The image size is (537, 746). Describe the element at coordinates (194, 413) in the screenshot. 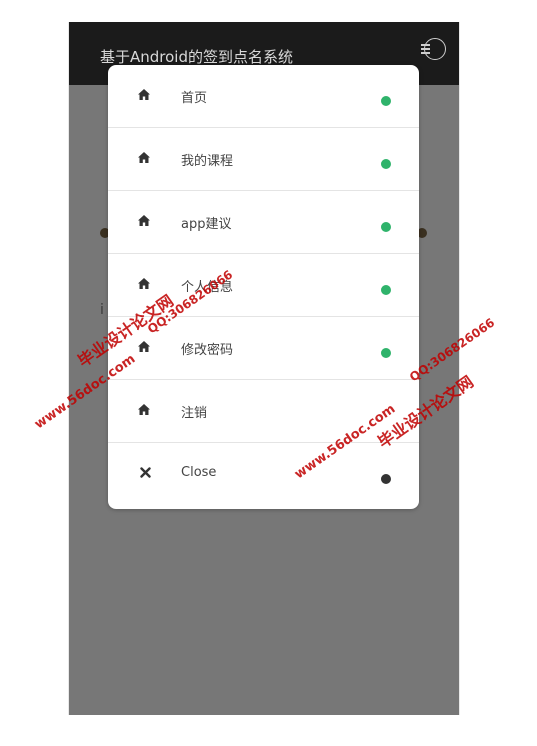

I see `menu-item-label: 注销` at that location.